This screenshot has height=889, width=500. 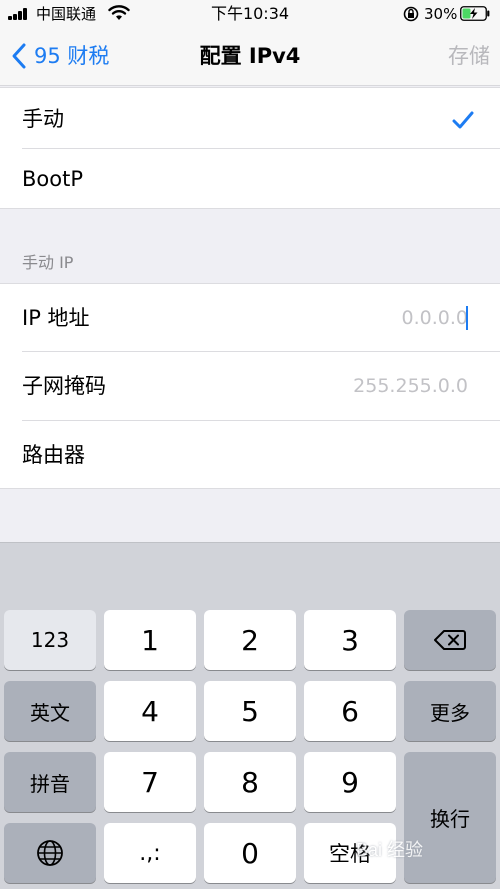 What do you see at coordinates (250, 317) in the screenshot?
I see `ip-address-row: IP 地址 0.0.0.0` at bounding box center [250, 317].